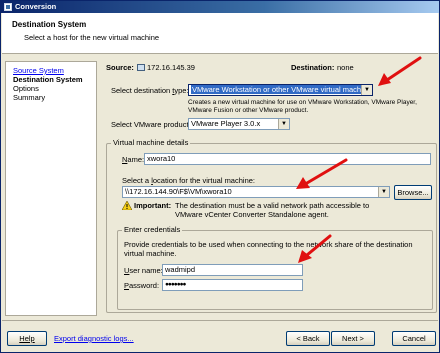 This screenshot has height=353, width=440. I want to click on product-select: VMware Player 3.0.x ▼, so click(239, 124).